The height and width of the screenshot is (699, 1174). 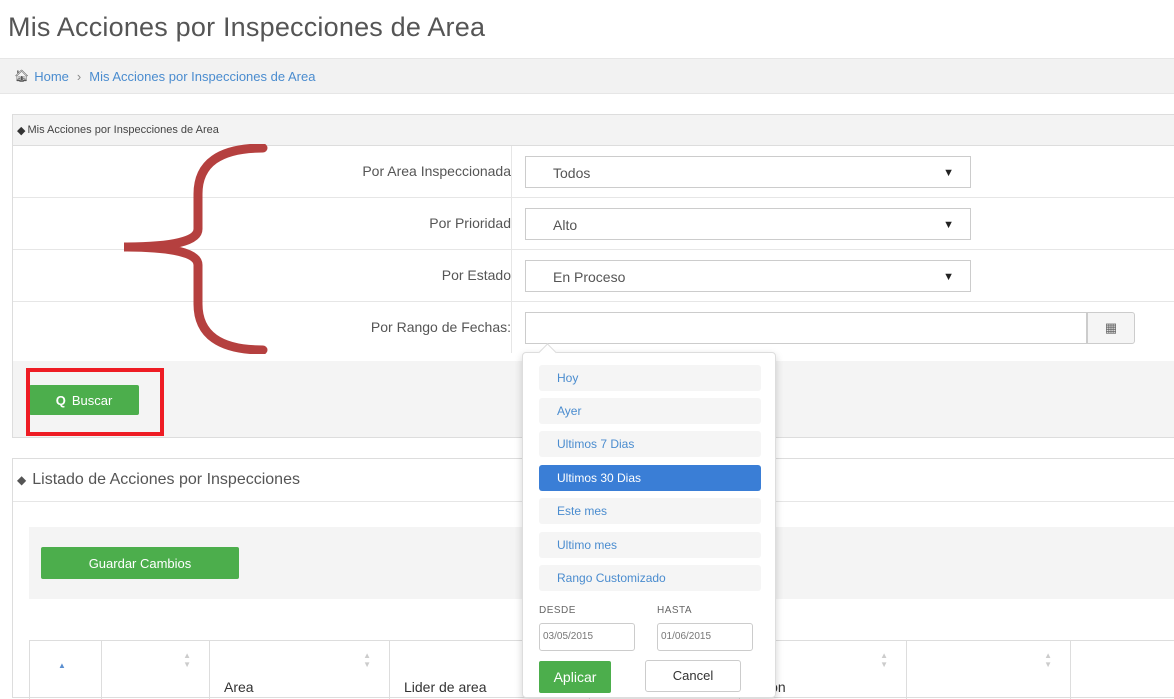 I want to click on status-select: En Proceso ▼, so click(x=748, y=276).